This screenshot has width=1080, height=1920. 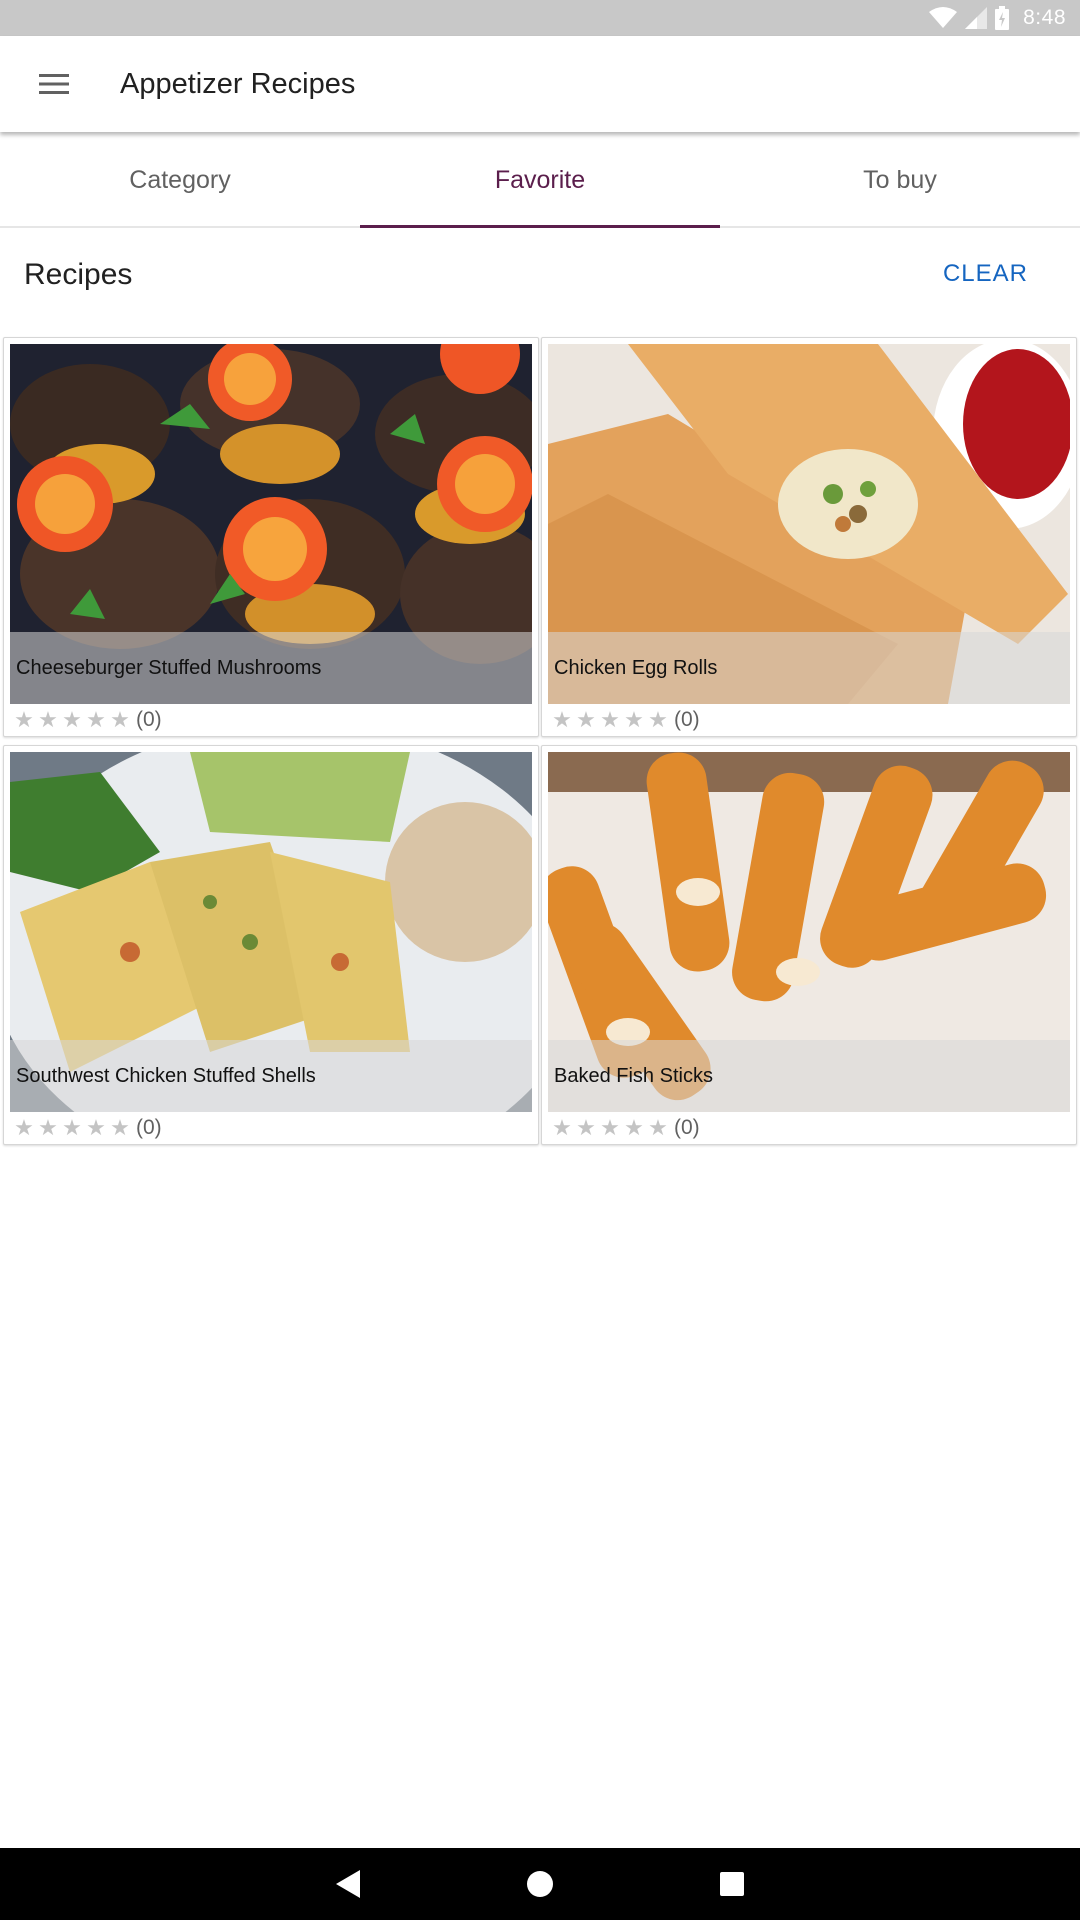 I want to click on home-icon, so click(x=540, y=1884).